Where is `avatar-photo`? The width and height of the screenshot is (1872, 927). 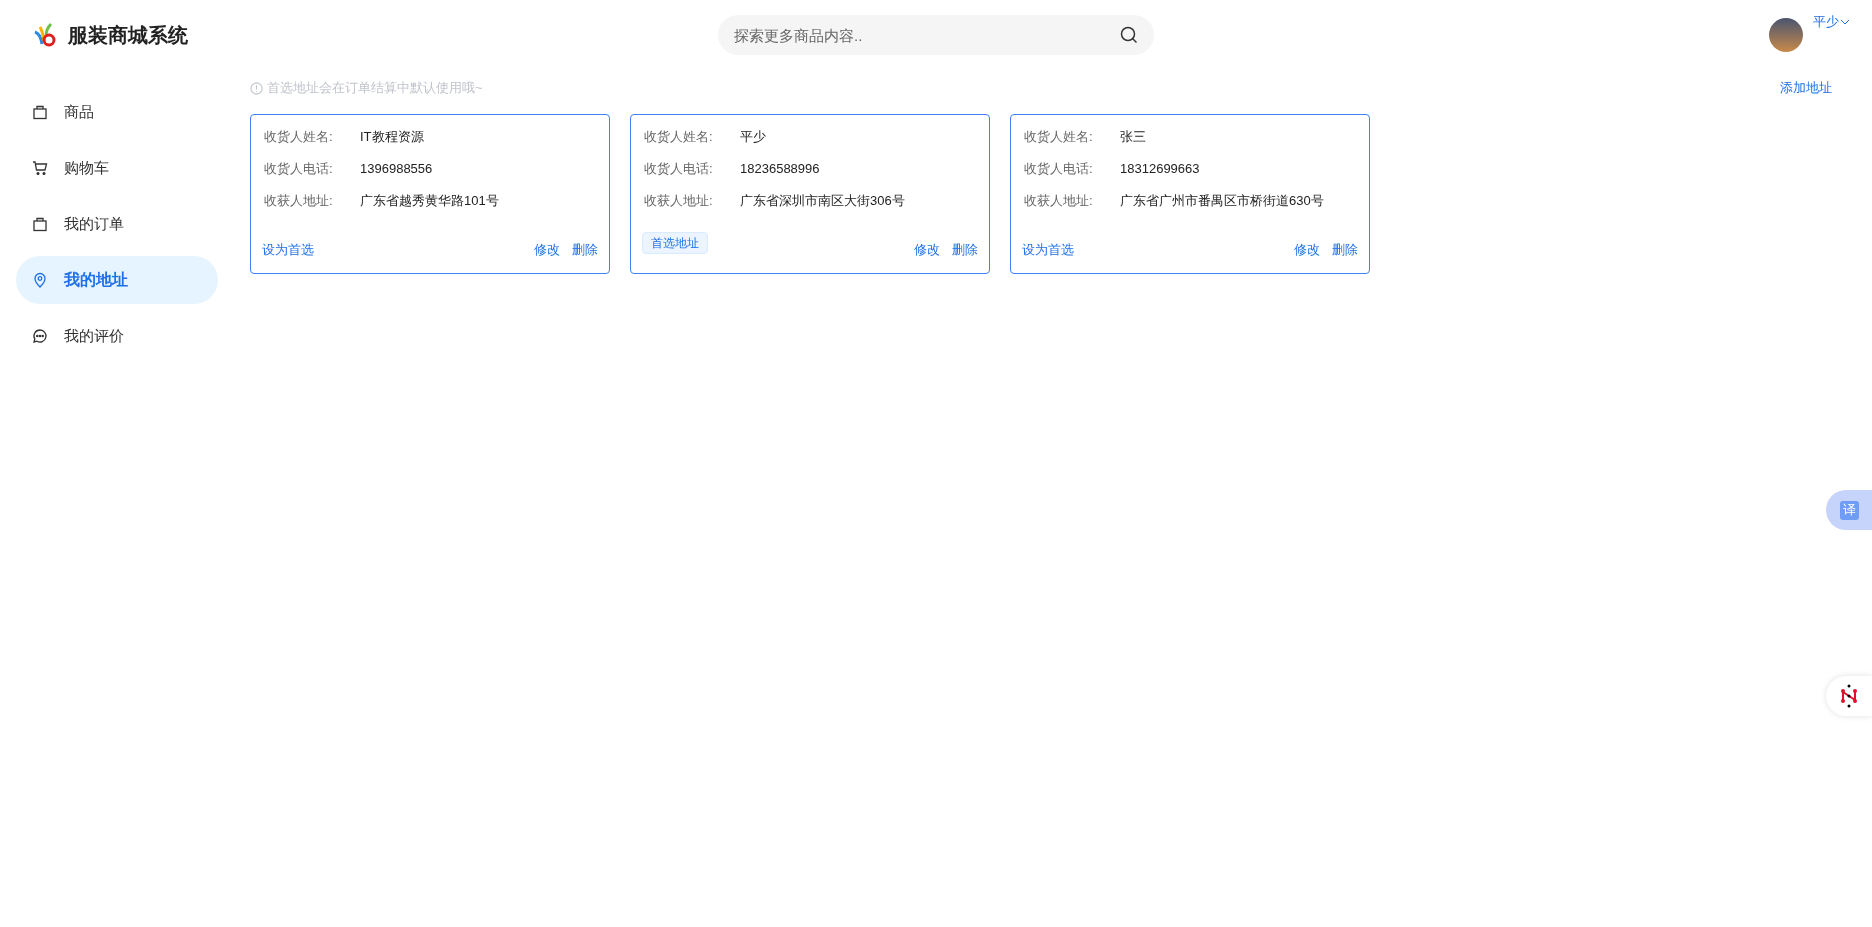
avatar-photo is located at coordinates (1786, 35).